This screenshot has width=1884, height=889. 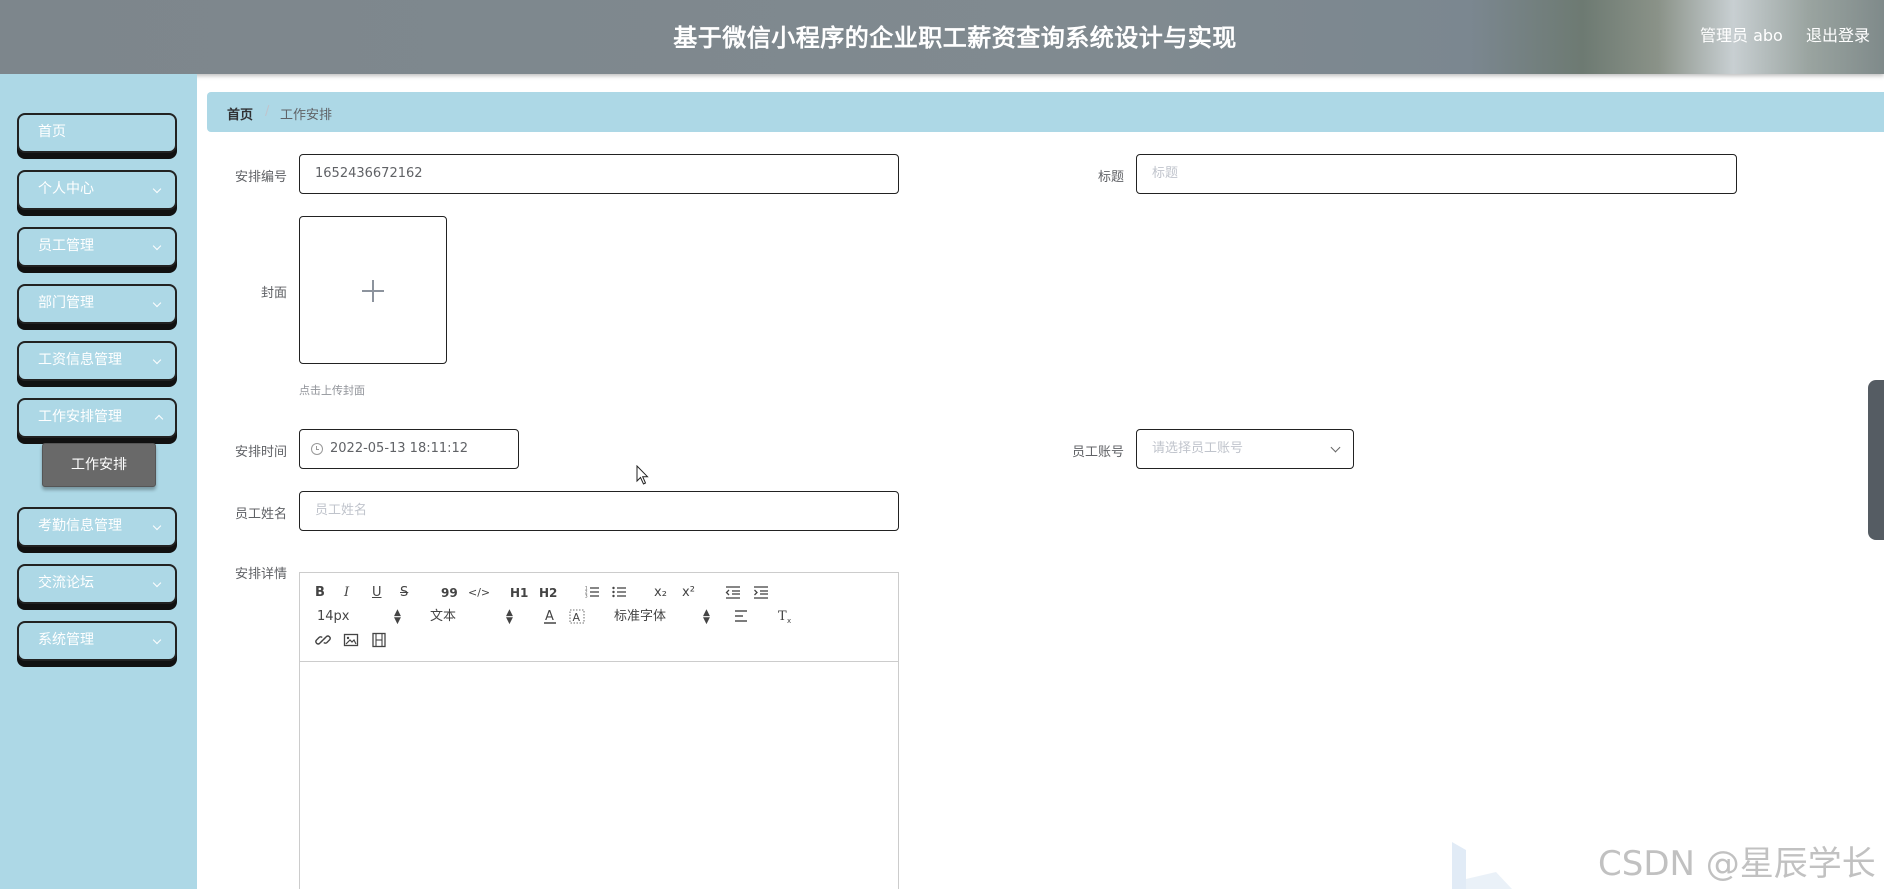 What do you see at coordinates (1198, 448) in the screenshot?
I see `account-placeholder: 请选择员工账号` at bounding box center [1198, 448].